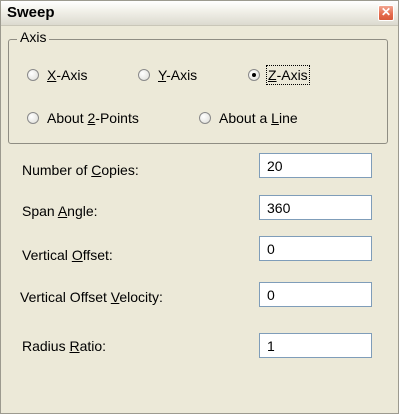 The width and height of the screenshot is (399, 414). I want to click on radio-x-axis: X-Axis, so click(57, 75).